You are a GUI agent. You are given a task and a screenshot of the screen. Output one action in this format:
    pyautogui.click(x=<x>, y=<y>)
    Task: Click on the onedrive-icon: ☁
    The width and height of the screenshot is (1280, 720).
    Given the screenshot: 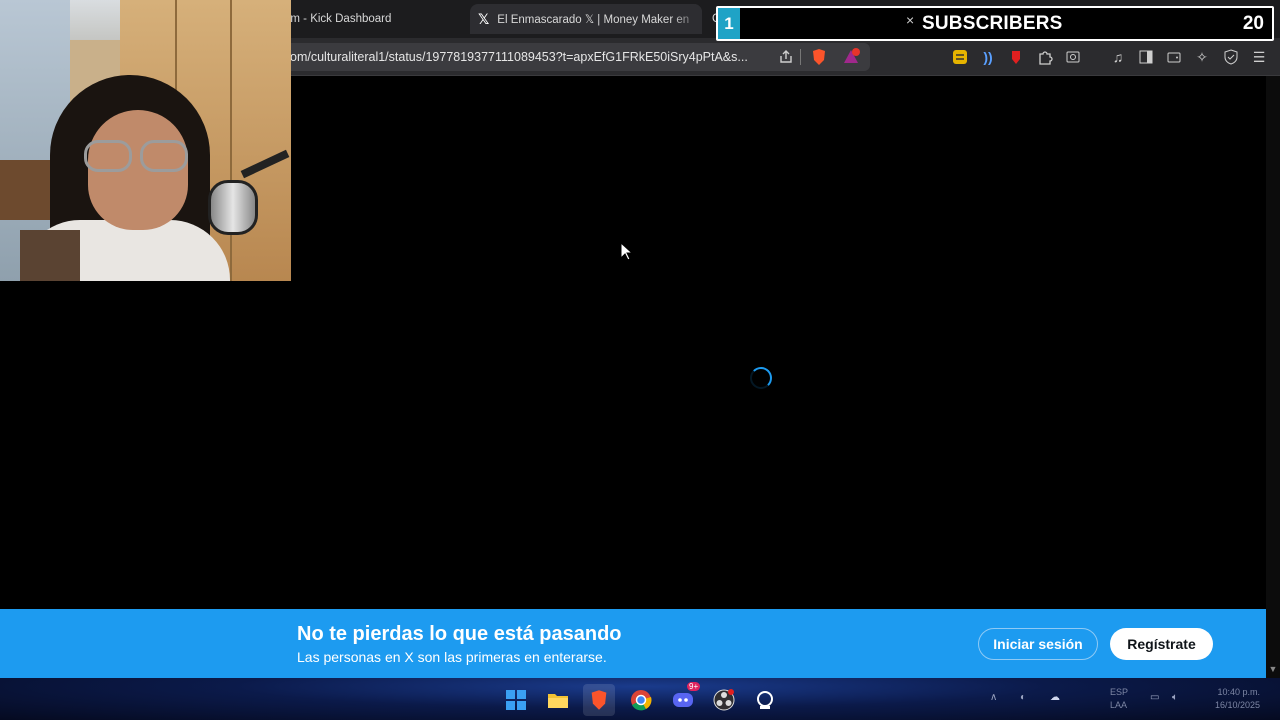 What is the action you would take?
    pyautogui.click(x=1055, y=697)
    